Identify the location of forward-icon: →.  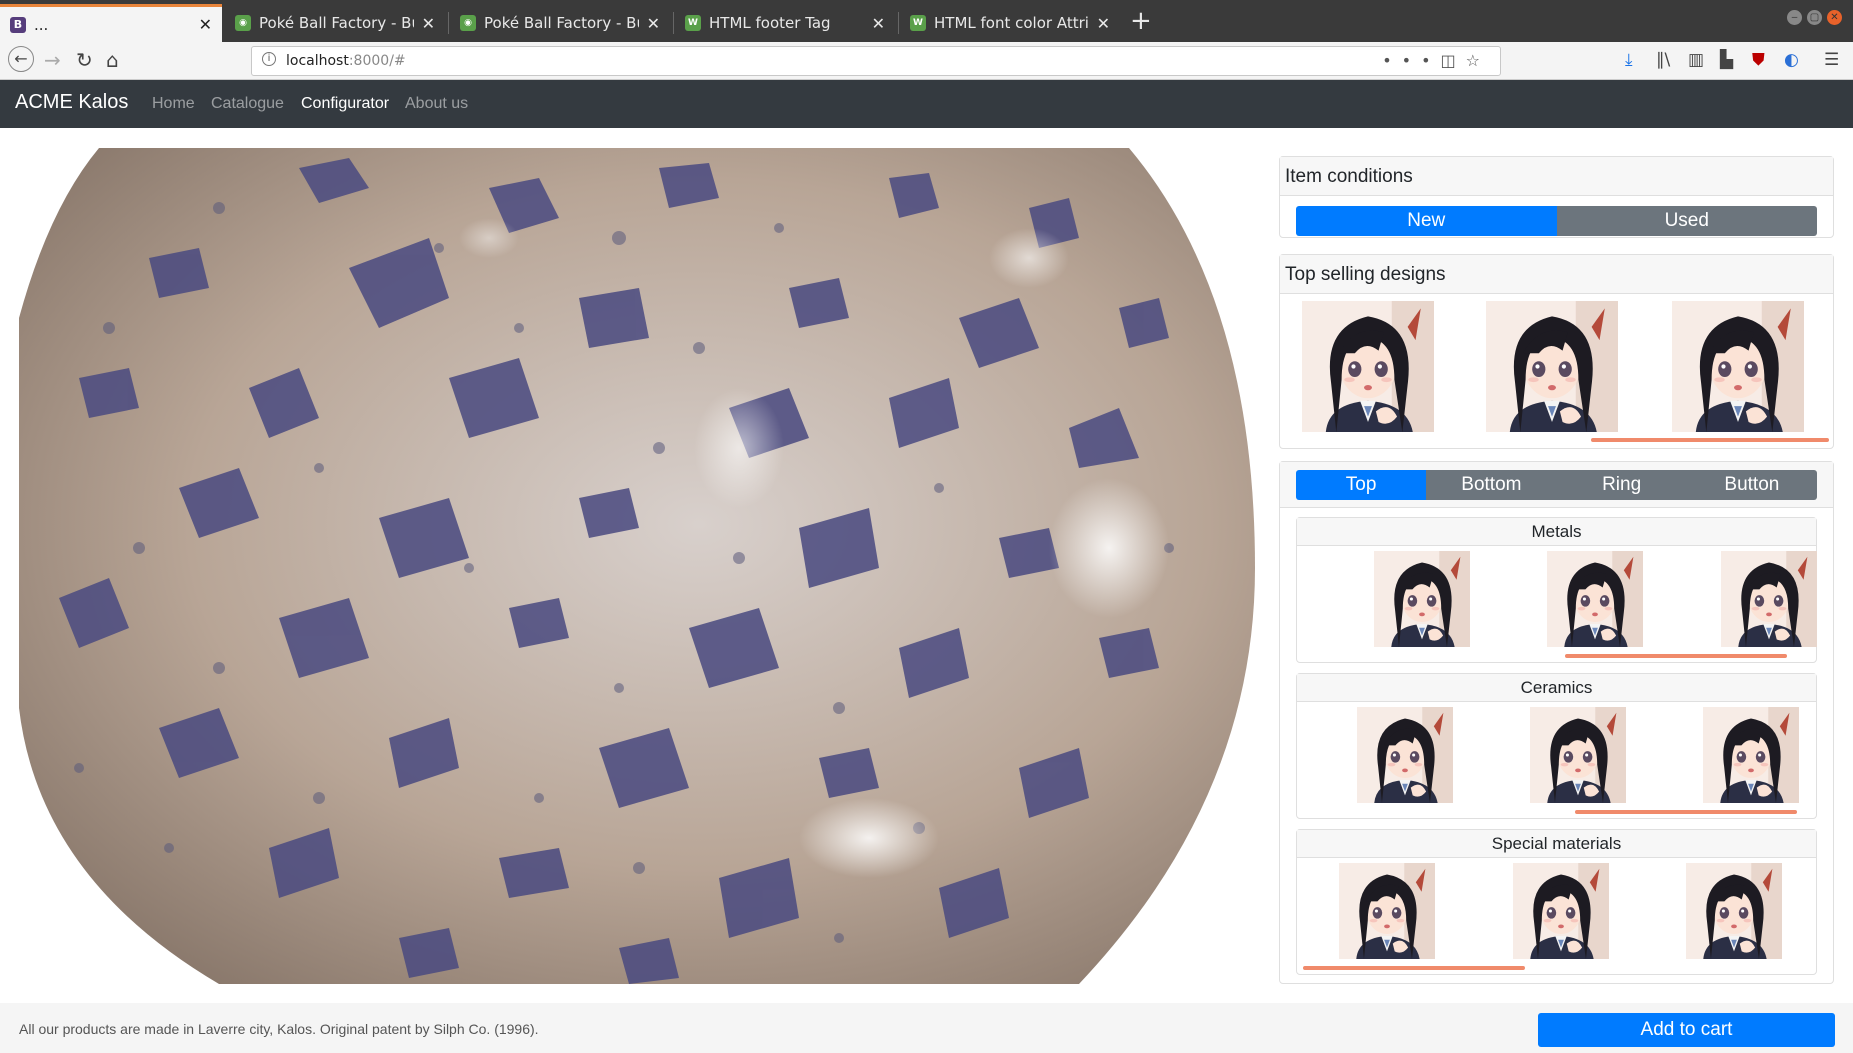
(52, 60).